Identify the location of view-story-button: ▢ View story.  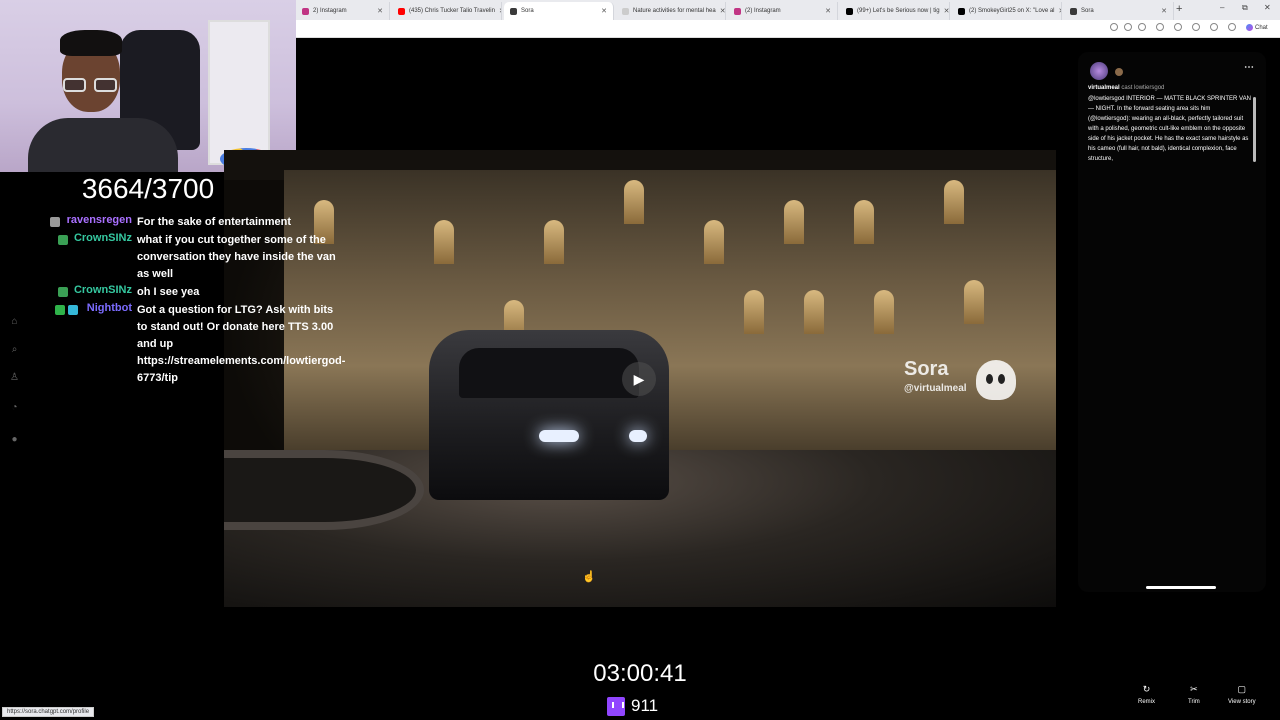
(1242, 694).